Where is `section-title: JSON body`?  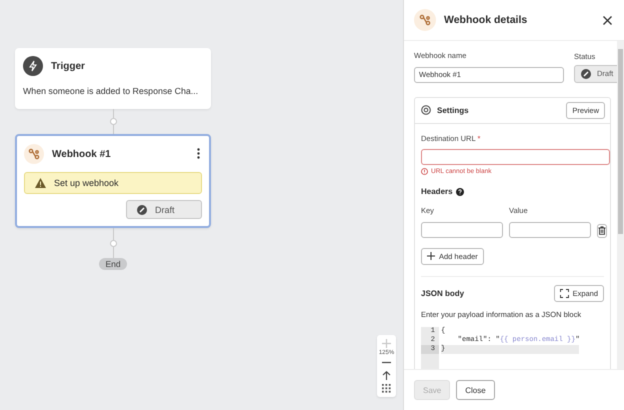
section-title: JSON body is located at coordinates (442, 293).